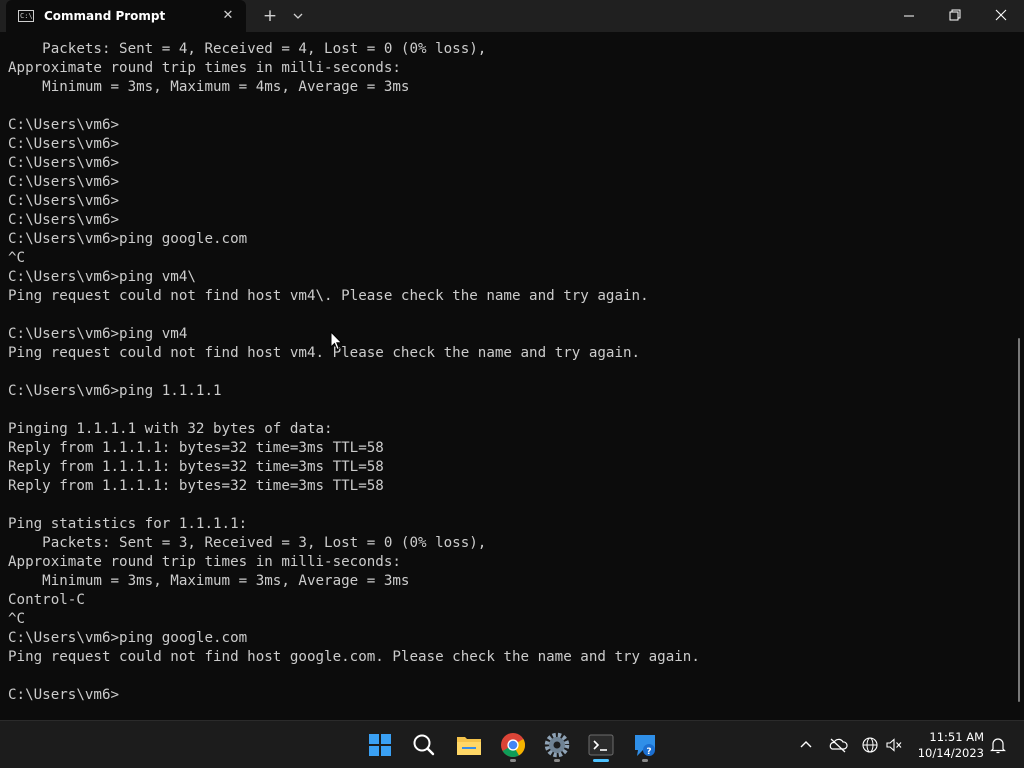  Describe the element at coordinates (512, 16) in the screenshot. I see `title-bar: C:\ Command Prompt ✕ +` at that location.